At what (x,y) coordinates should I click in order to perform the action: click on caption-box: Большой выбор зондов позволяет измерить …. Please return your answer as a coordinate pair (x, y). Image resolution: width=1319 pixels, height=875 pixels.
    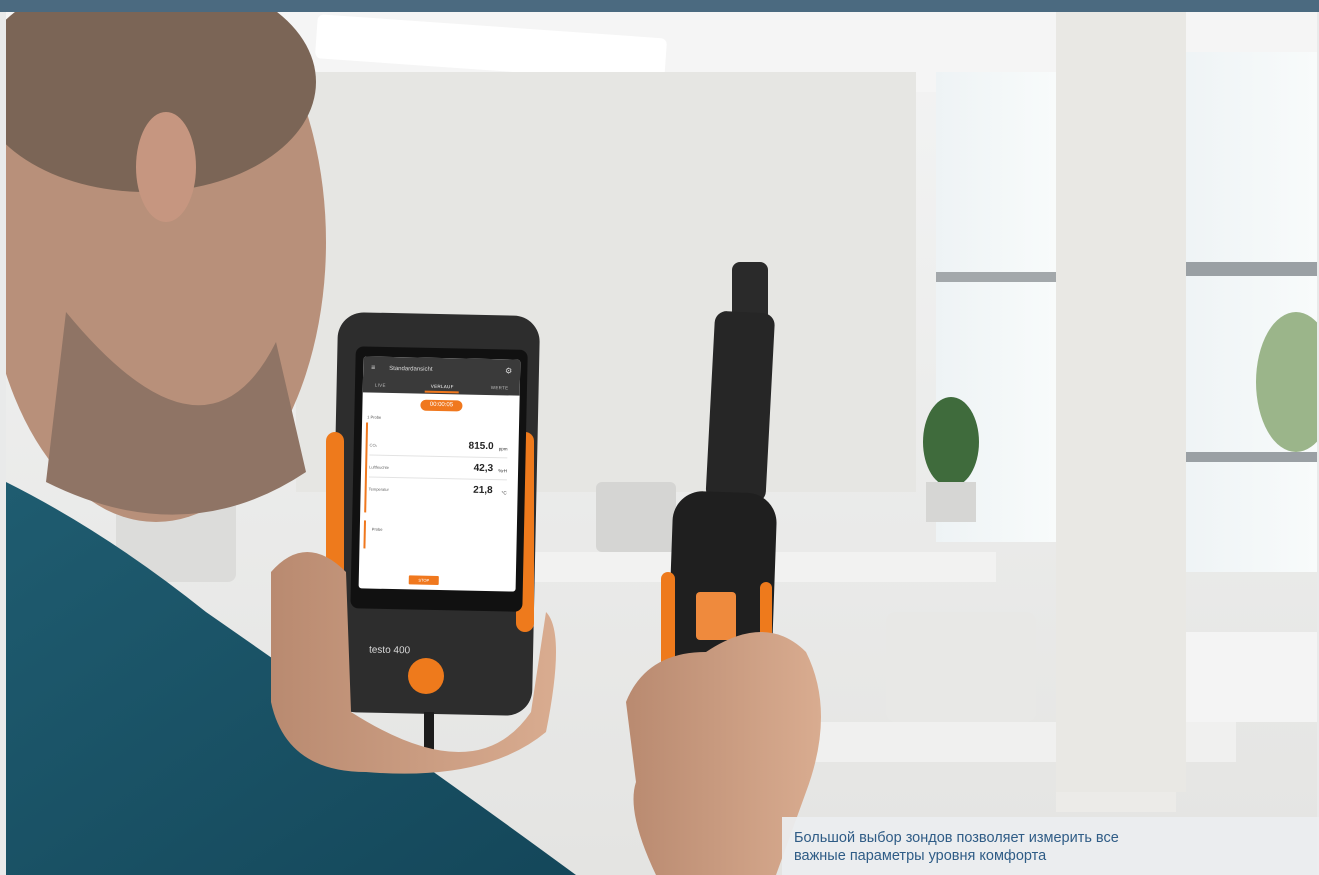
    Looking at the image, I should click on (1050, 846).